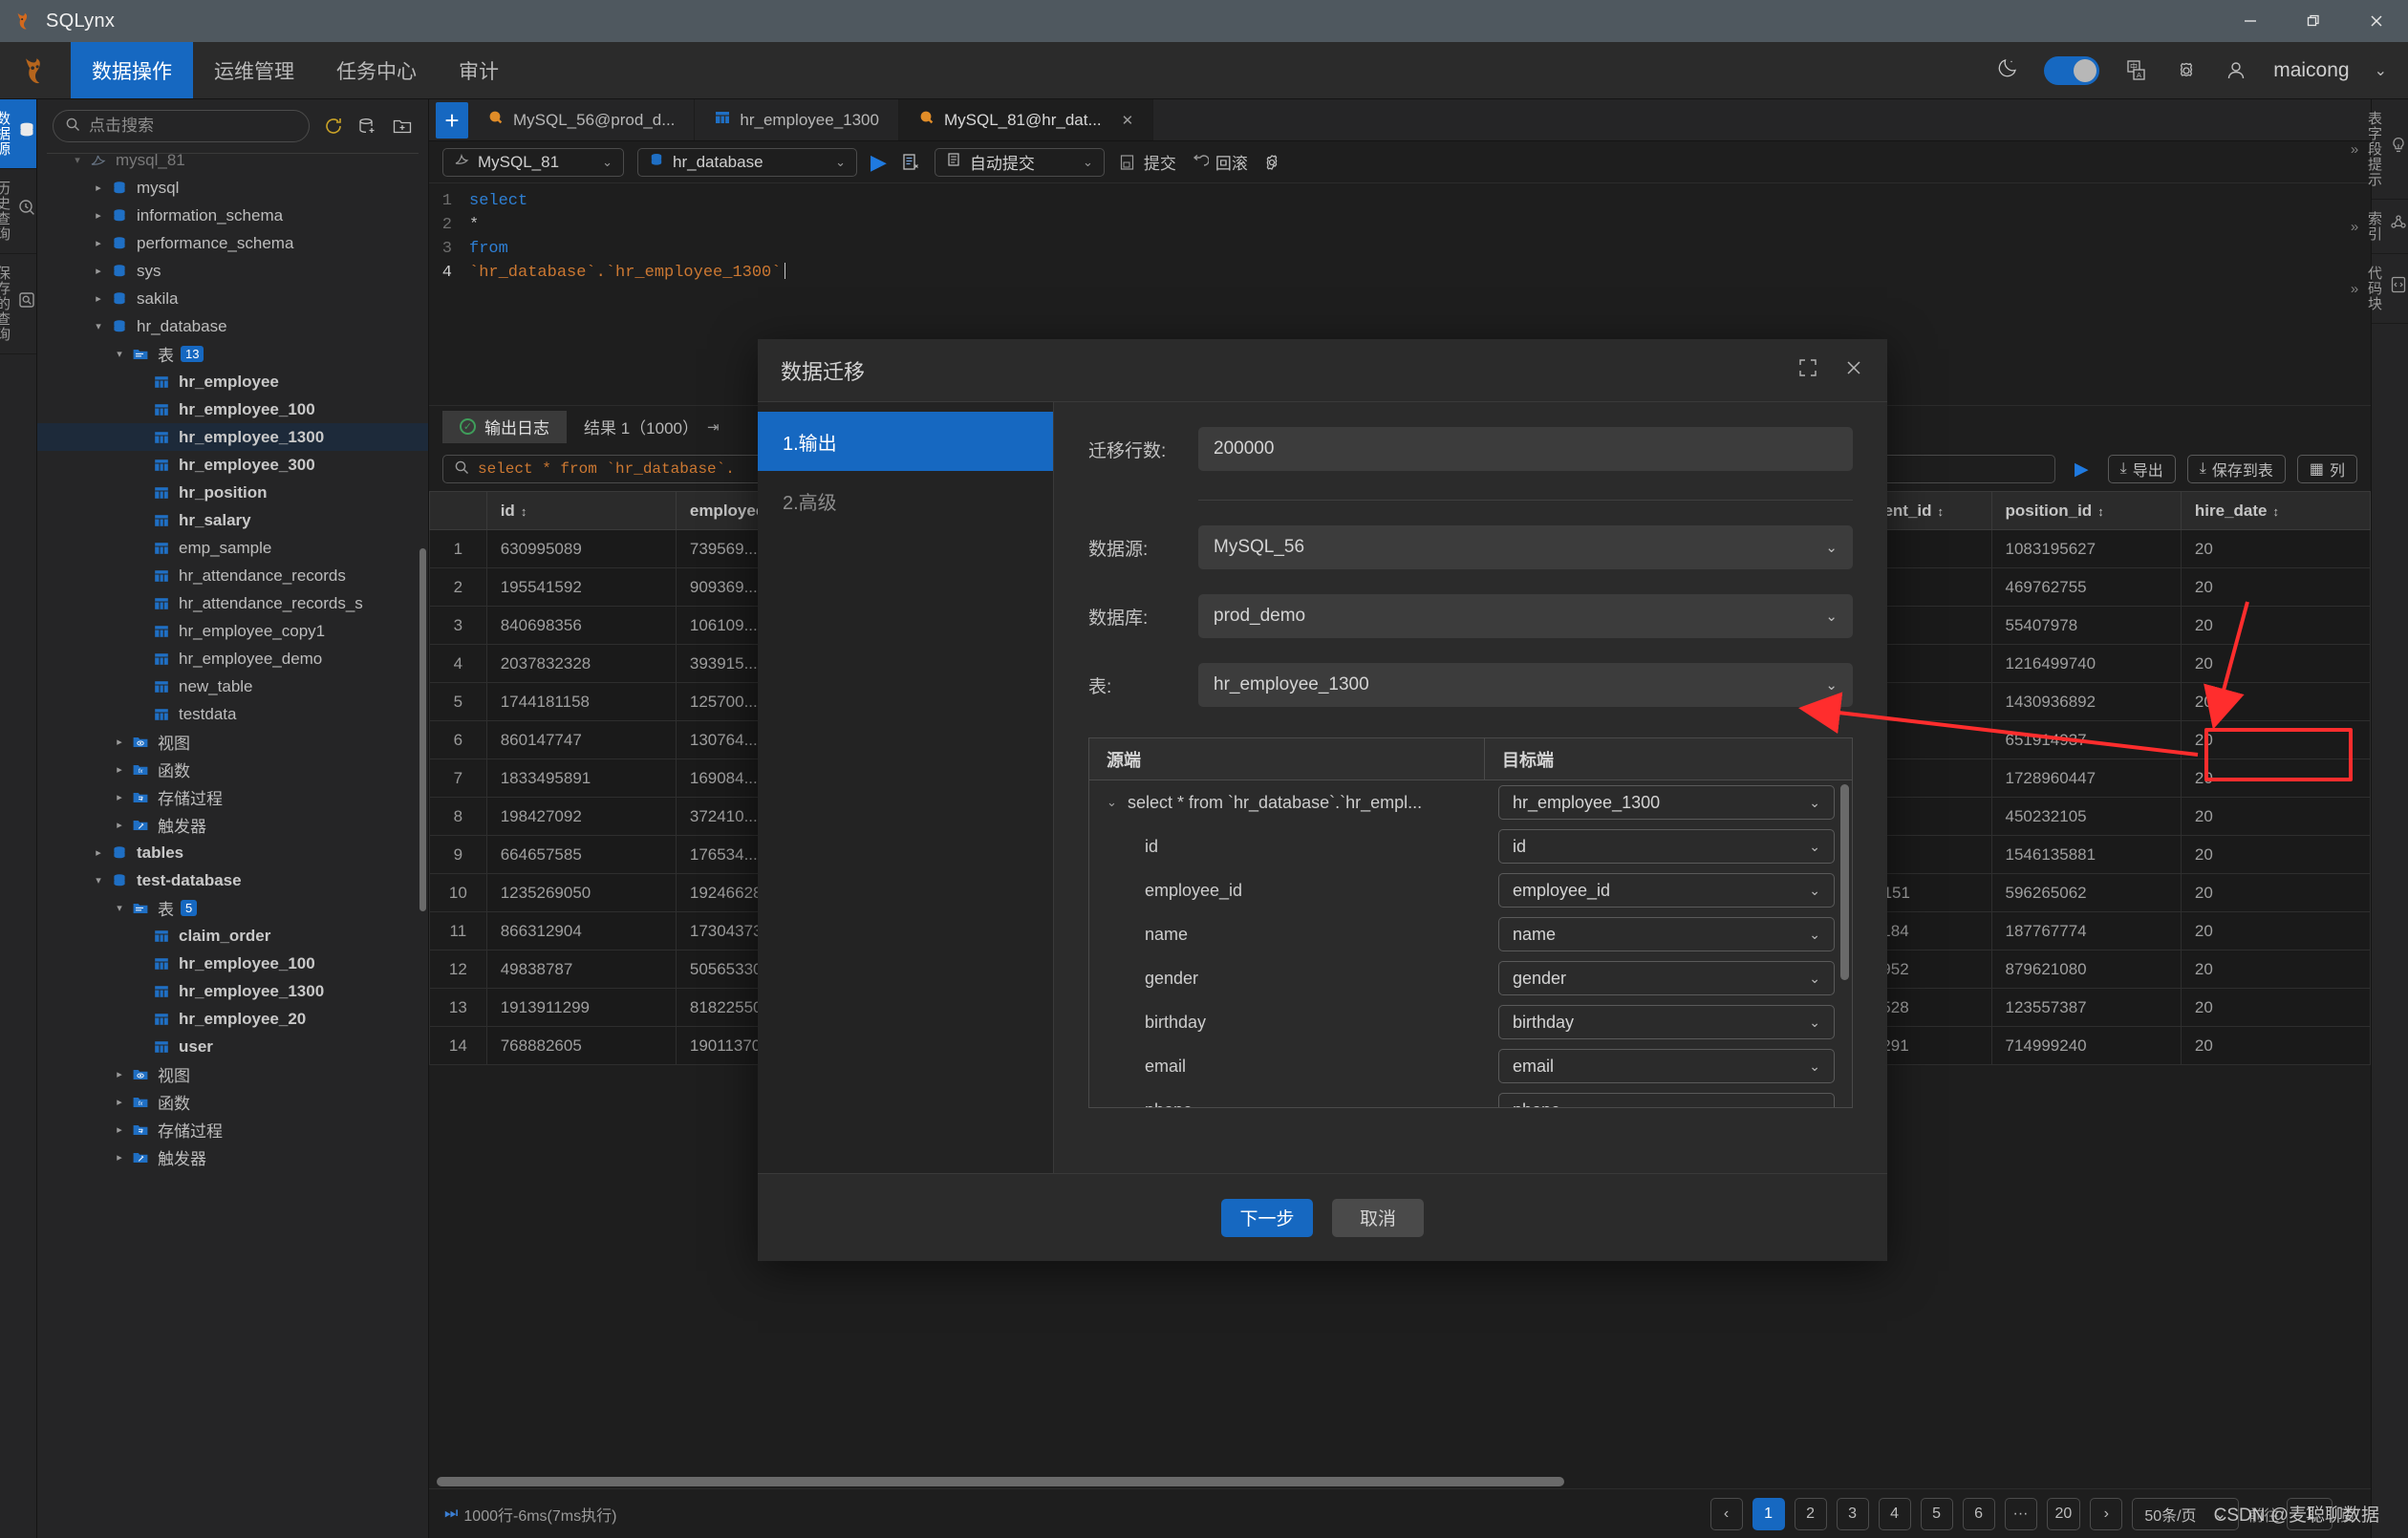 The width and height of the screenshot is (2408, 1538). Describe the element at coordinates (233, 797) in the screenshot. I see `tree-node-: ▸ 存储过程` at that location.